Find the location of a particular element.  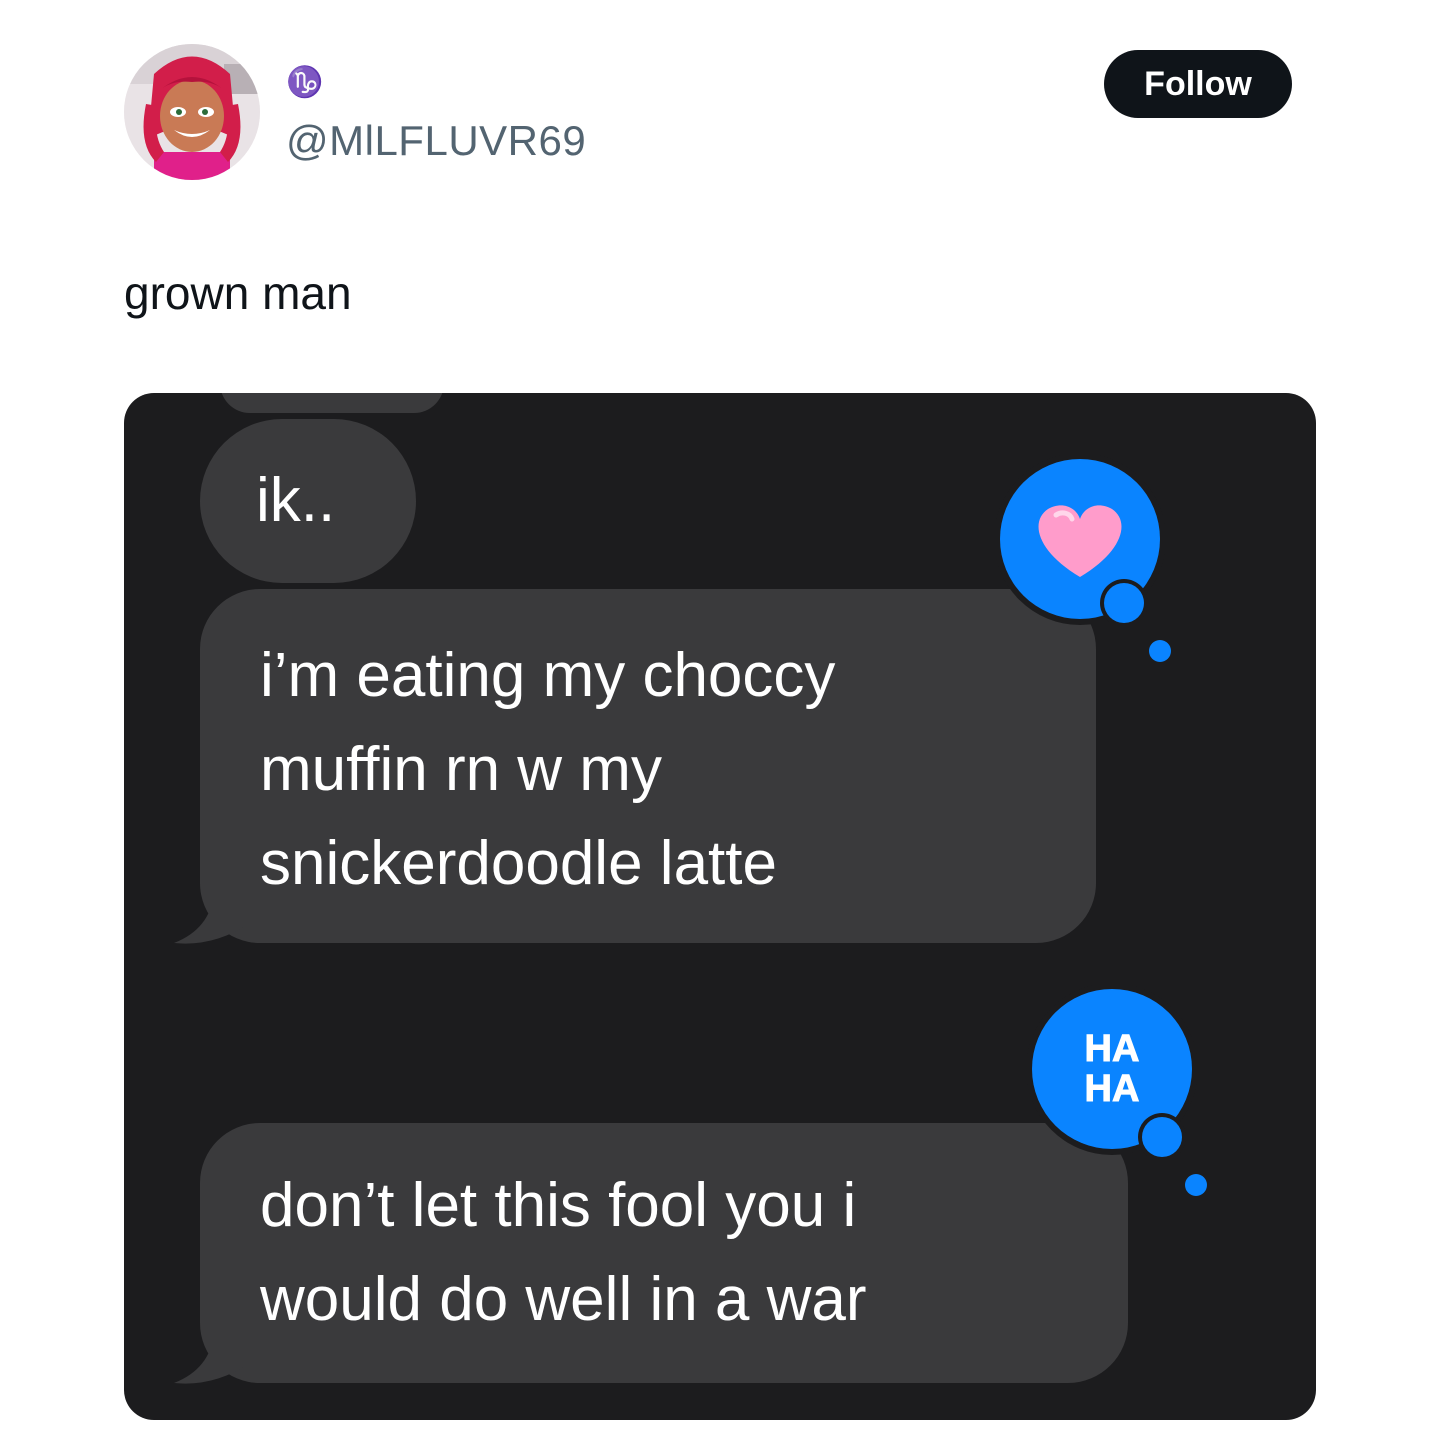

message-bubble: ik.. is located at coordinates (308, 501).